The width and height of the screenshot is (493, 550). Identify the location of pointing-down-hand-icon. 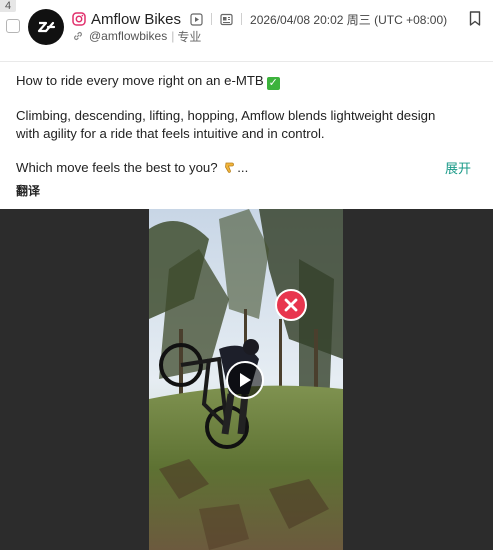
(230, 167).